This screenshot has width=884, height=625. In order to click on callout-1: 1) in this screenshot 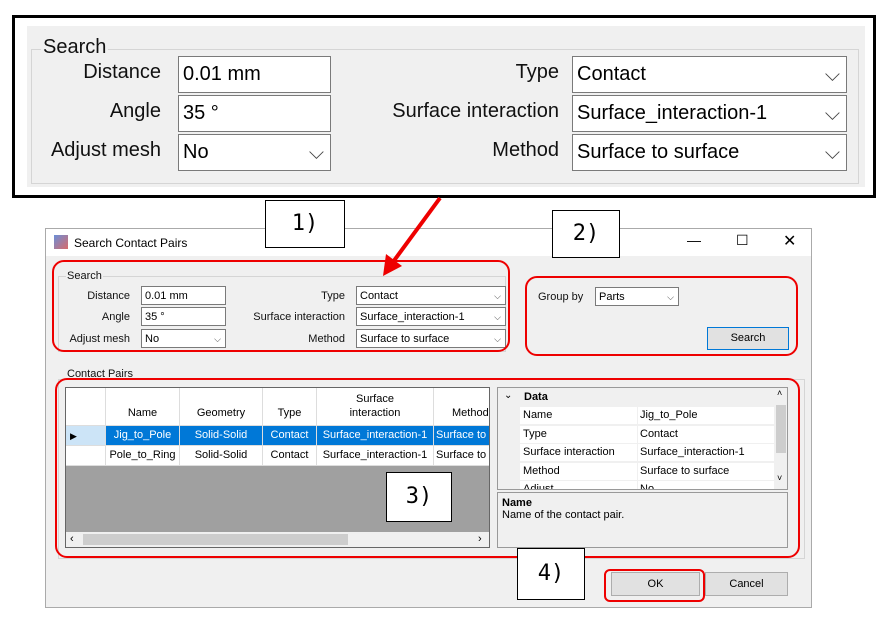, I will do `click(305, 224)`.